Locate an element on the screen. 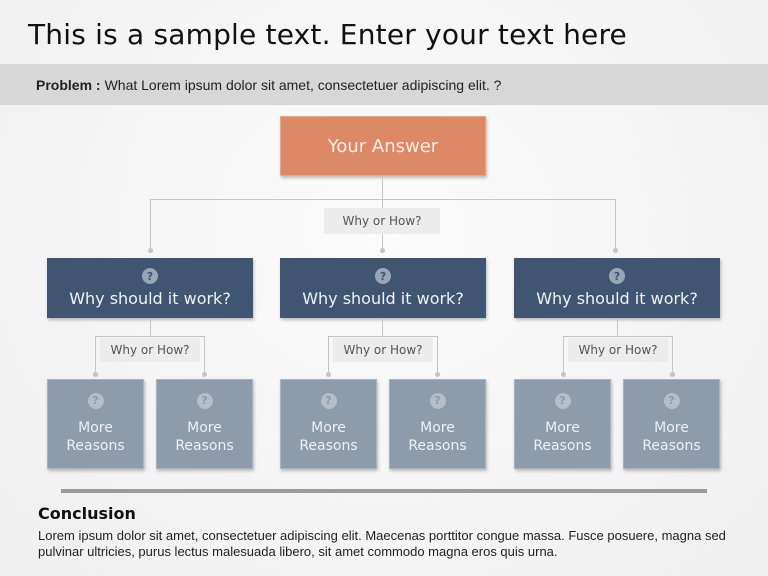 The width and height of the screenshot is (768, 576). conclusion-title: Conclusion is located at coordinates (87, 513).